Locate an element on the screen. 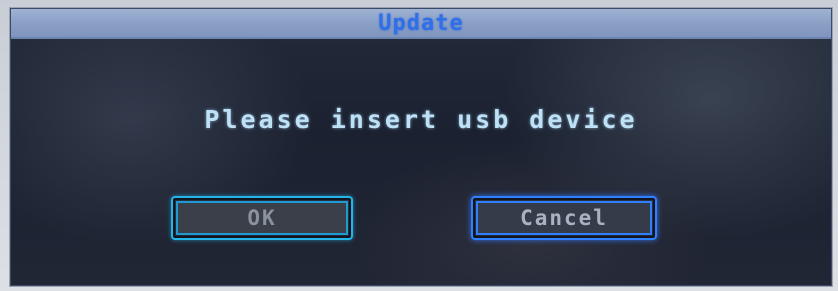 The width and height of the screenshot is (838, 291). ok-button-face: OK is located at coordinates (262, 218).